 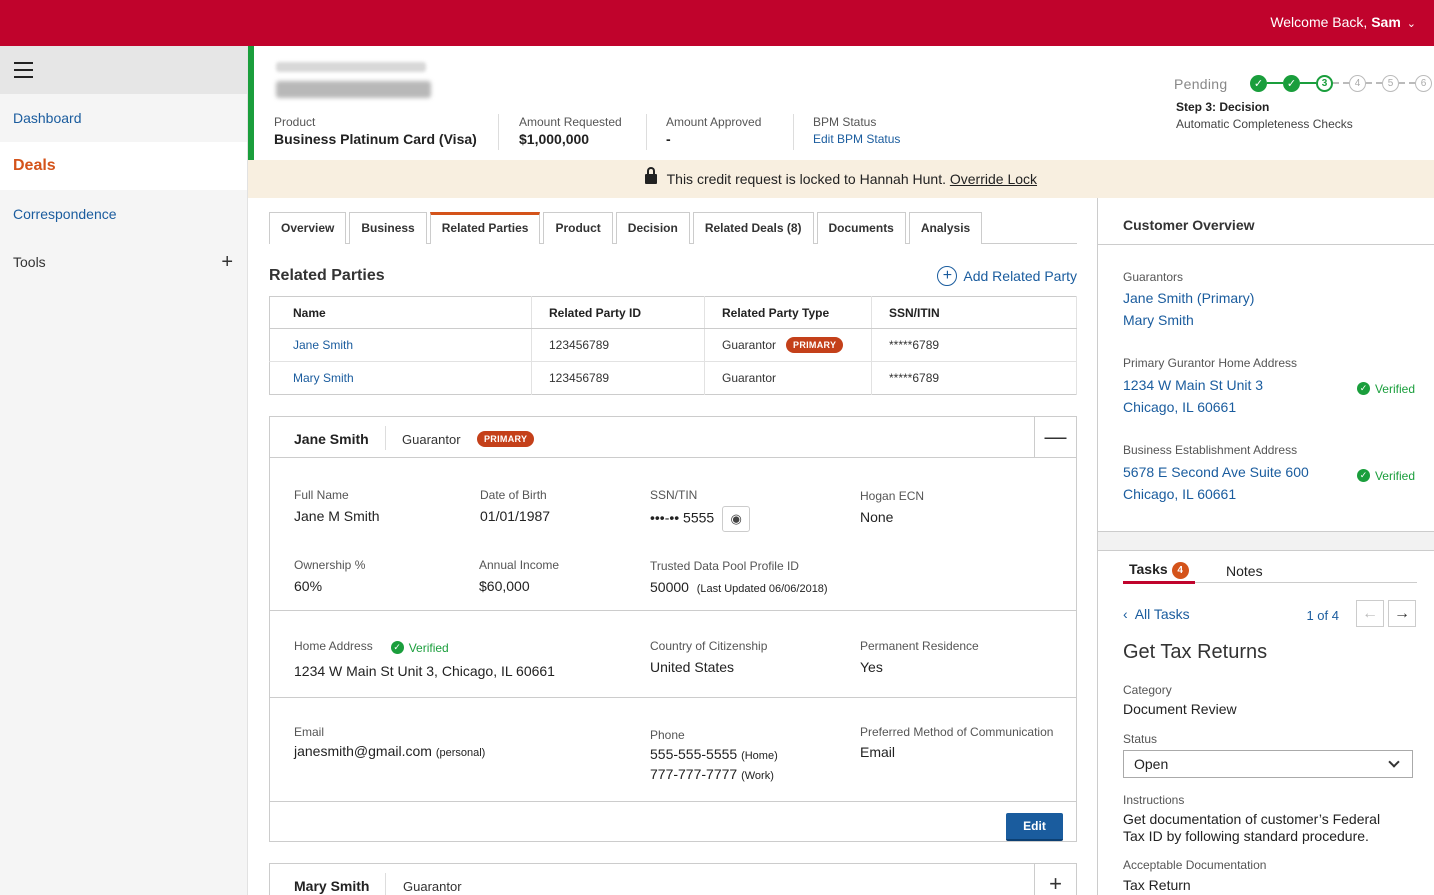 What do you see at coordinates (1140, 739) in the screenshot?
I see `status-label: Status` at bounding box center [1140, 739].